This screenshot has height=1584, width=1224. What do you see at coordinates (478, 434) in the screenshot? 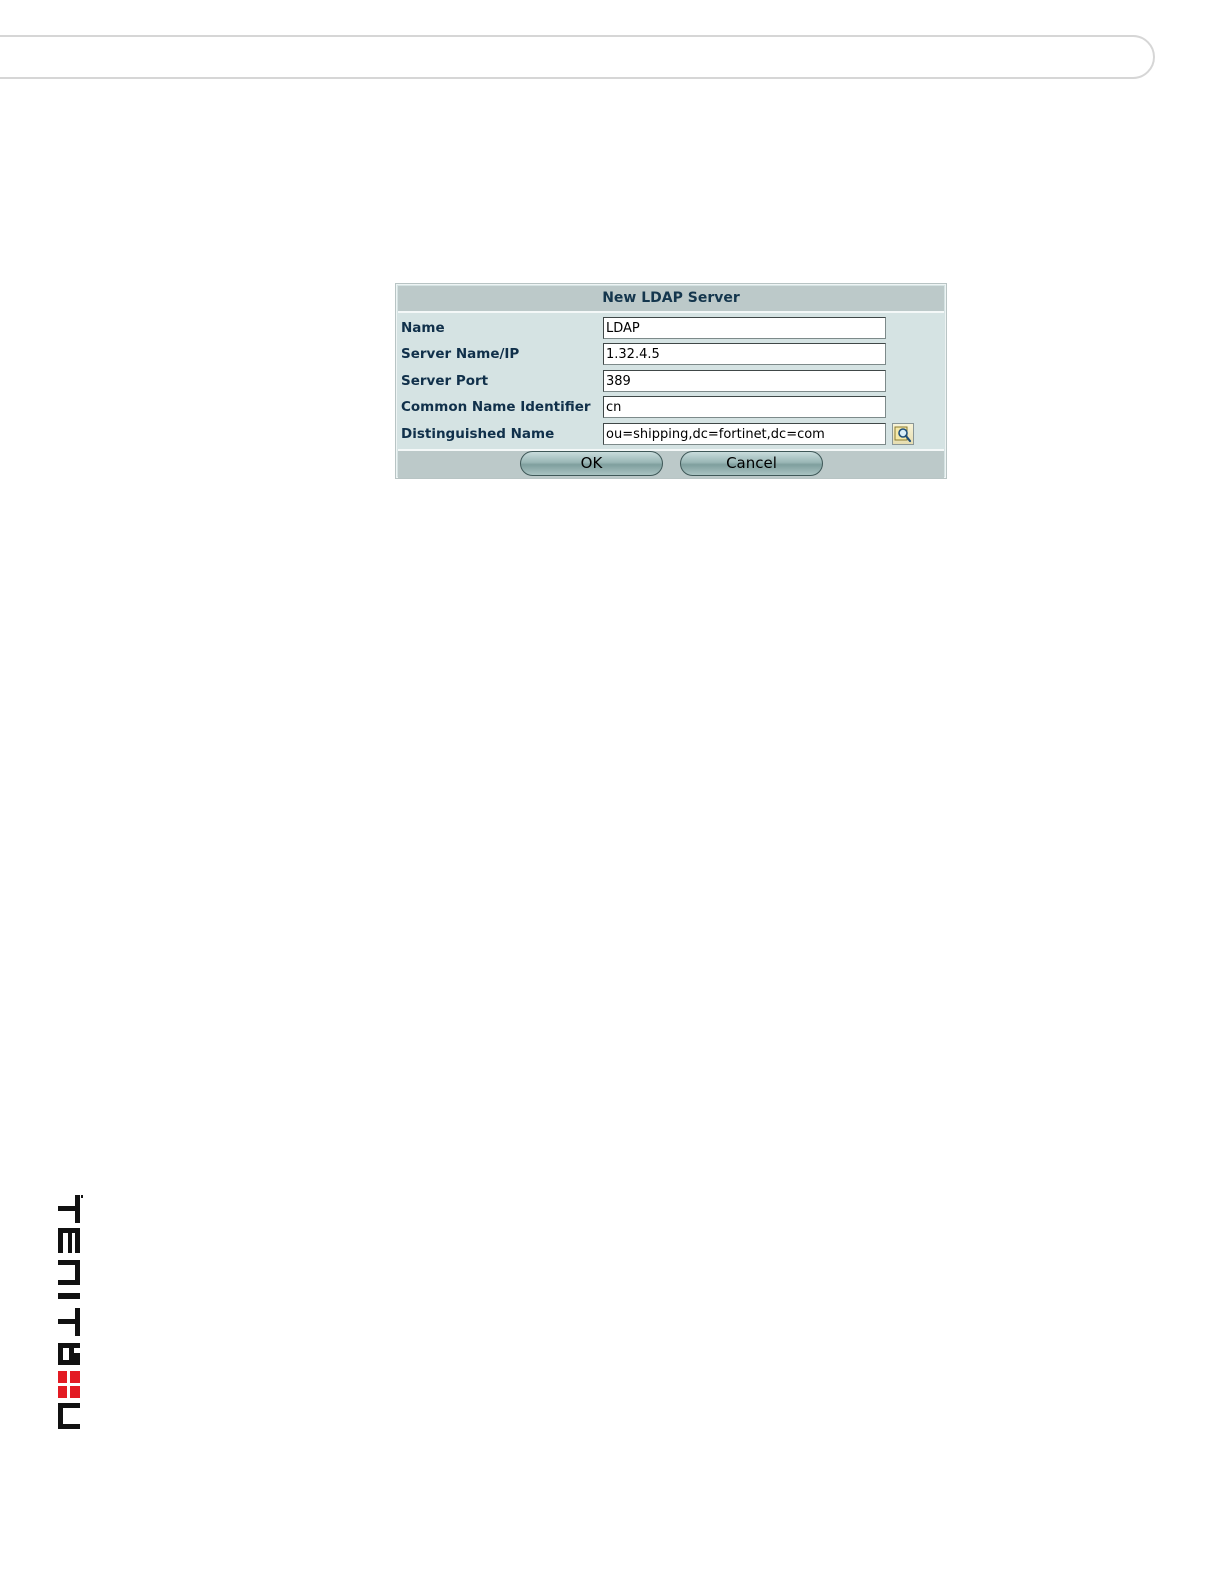
I see `distinguished-name-label: Distinguished Name` at bounding box center [478, 434].